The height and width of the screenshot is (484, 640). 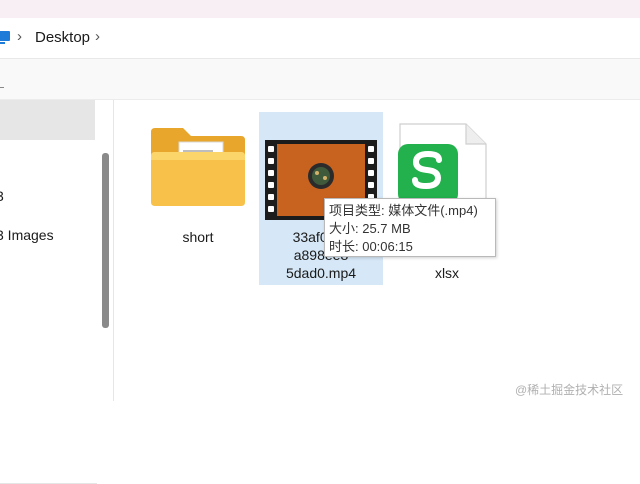 I want to click on window-top-strip, so click(x=320, y=9).